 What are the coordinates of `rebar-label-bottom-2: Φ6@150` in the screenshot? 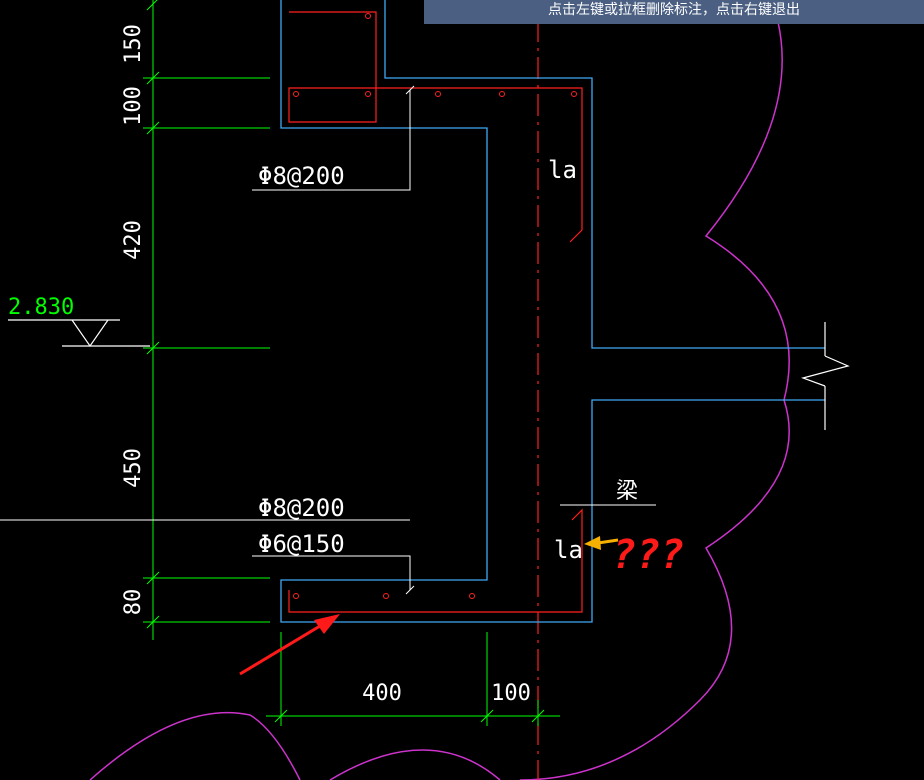 It's located at (301, 544).